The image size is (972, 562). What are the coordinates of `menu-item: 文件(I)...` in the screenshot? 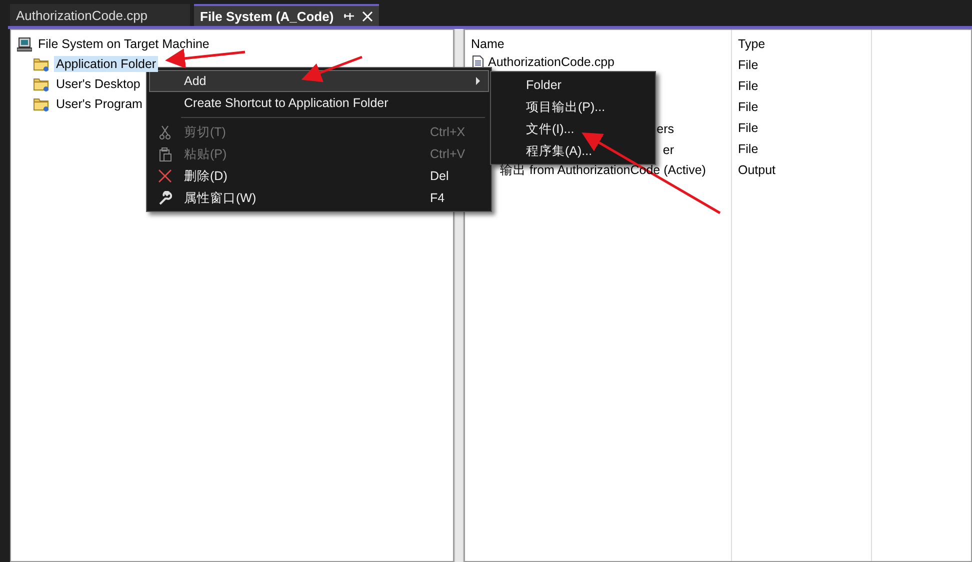 It's located at (573, 129).